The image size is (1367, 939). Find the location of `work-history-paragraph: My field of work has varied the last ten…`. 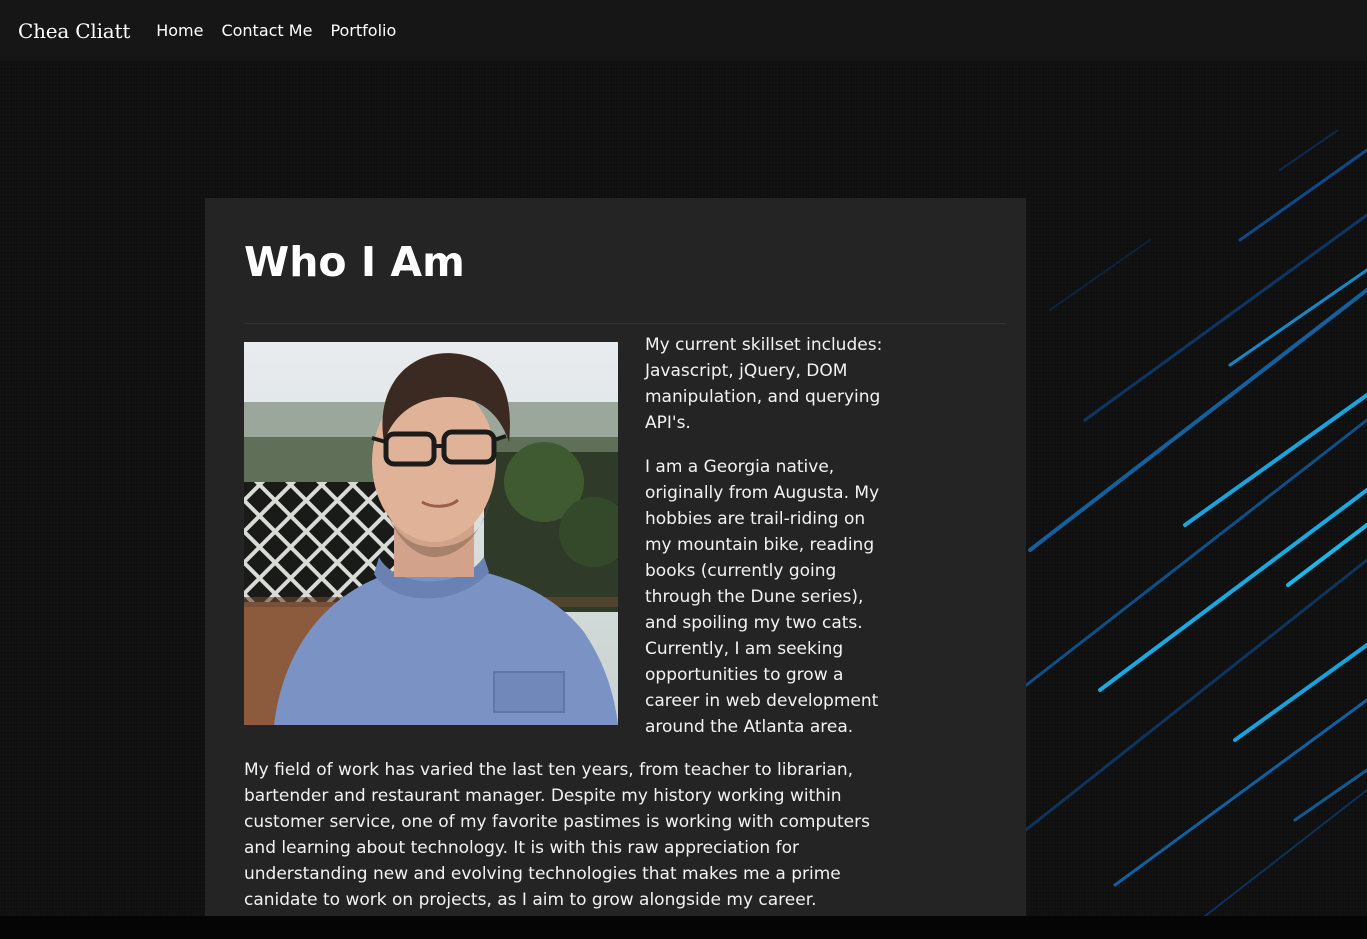

work-history-paragraph: My field of work has varied the last ten… is located at coordinates (557, 835).